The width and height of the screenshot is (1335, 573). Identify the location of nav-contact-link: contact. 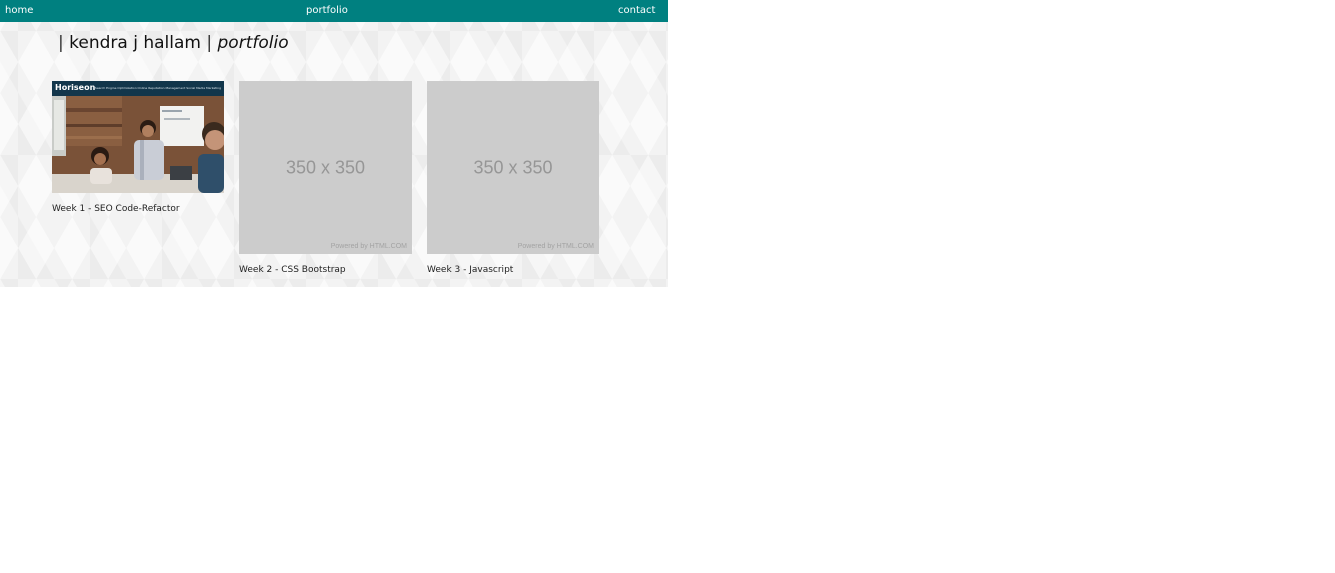
(636, 10).